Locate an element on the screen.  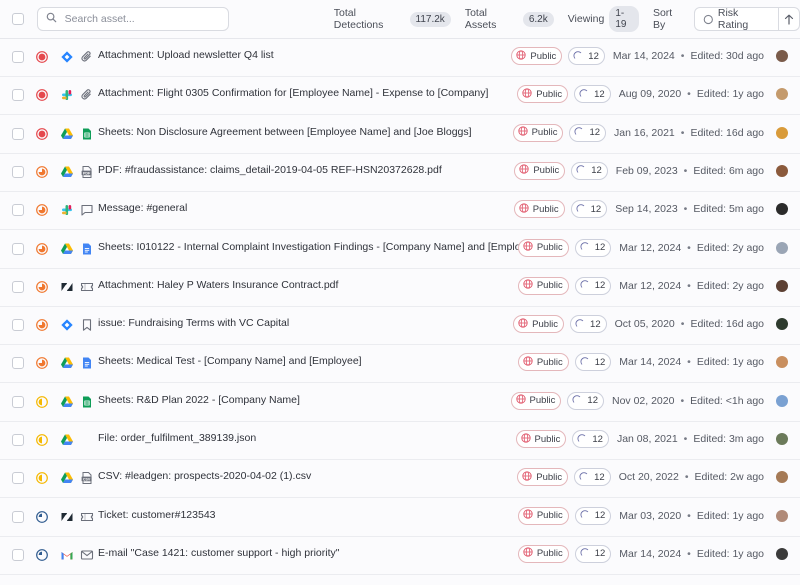
edited-time: Edited: 3m ago is located at coordinates (728, 439).